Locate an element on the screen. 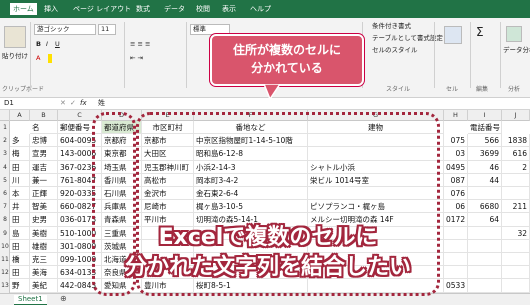  cell-j: 2 is located at coordinates (516, 167).